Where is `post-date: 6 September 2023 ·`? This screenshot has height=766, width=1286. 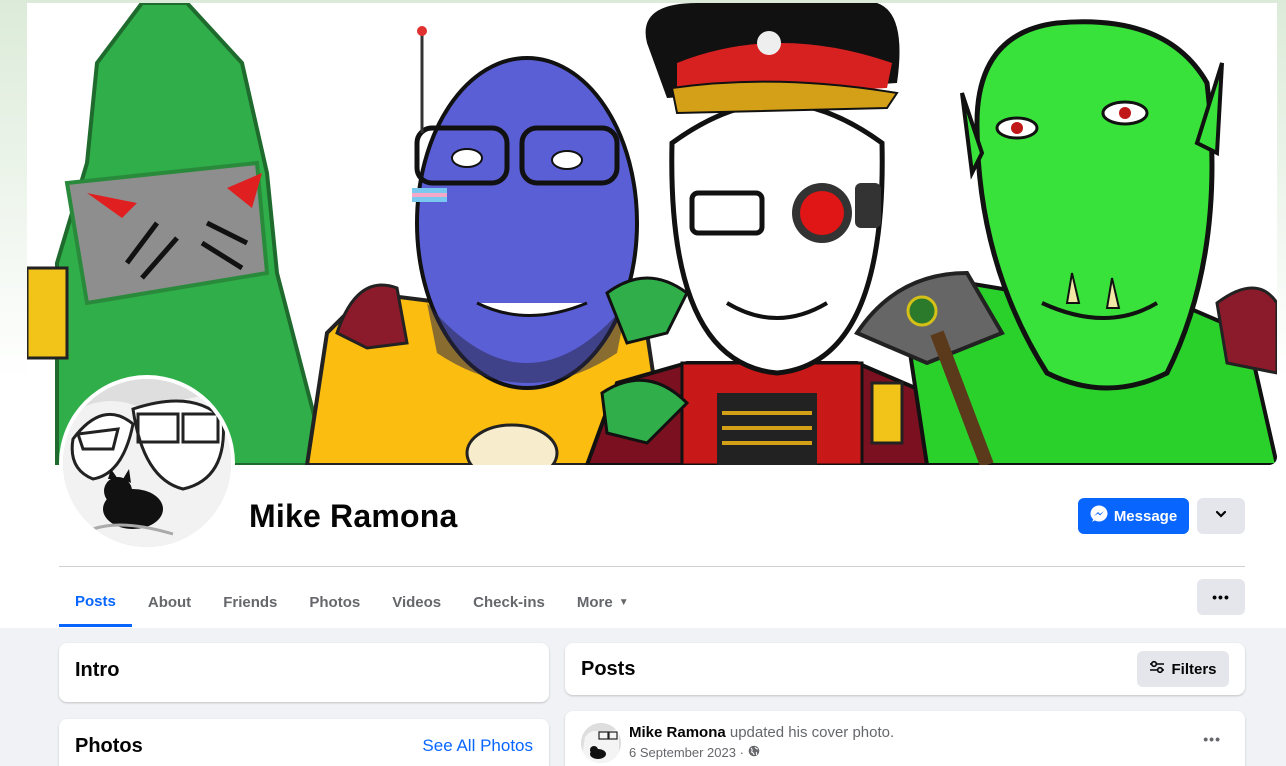 post-date: 6 September 2023 · is located at coordinates (686, 752).